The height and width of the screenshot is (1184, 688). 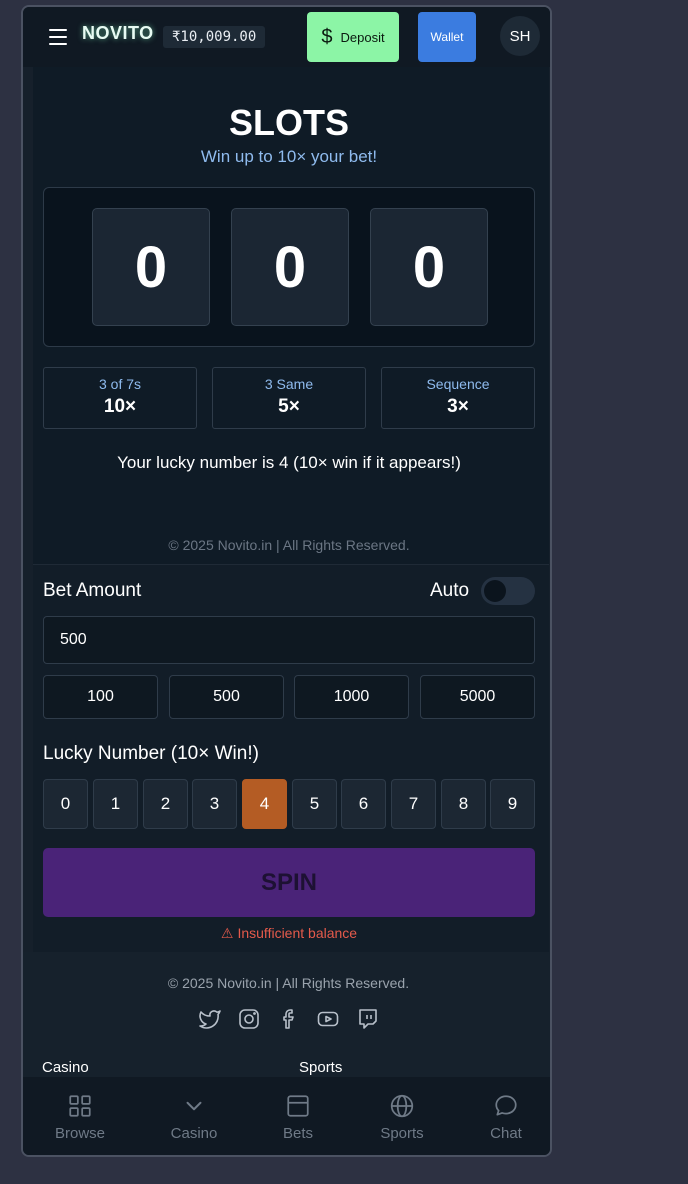 What do you see at coordinates (289, 640) in the screenshot?
I see `bet-amount-input` at bounding box center [289, 640].